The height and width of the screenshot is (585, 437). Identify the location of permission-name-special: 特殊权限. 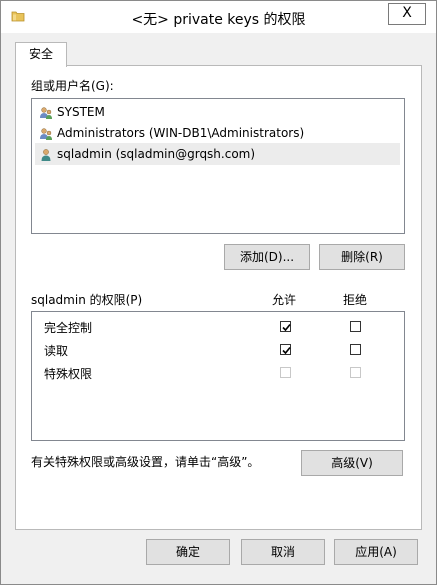
(68, 374).